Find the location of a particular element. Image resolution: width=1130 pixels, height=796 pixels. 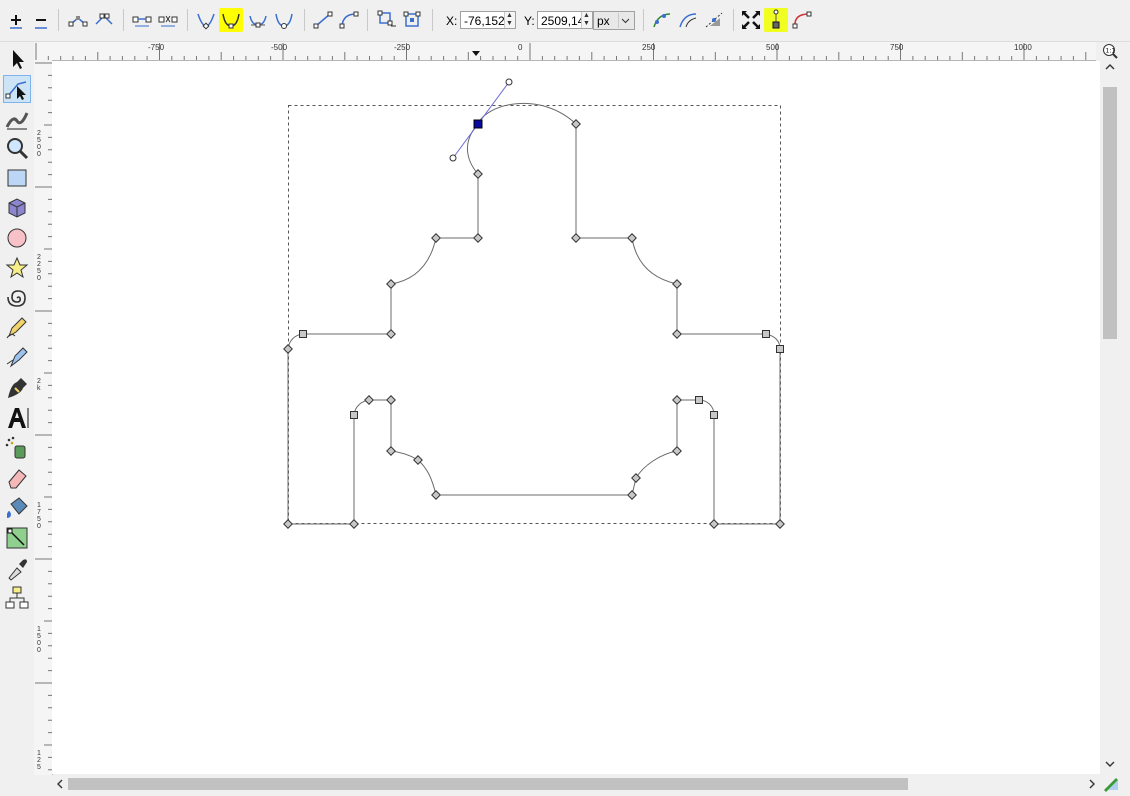

ruler-tick-label: -250 is located at coordinates (402, 47).